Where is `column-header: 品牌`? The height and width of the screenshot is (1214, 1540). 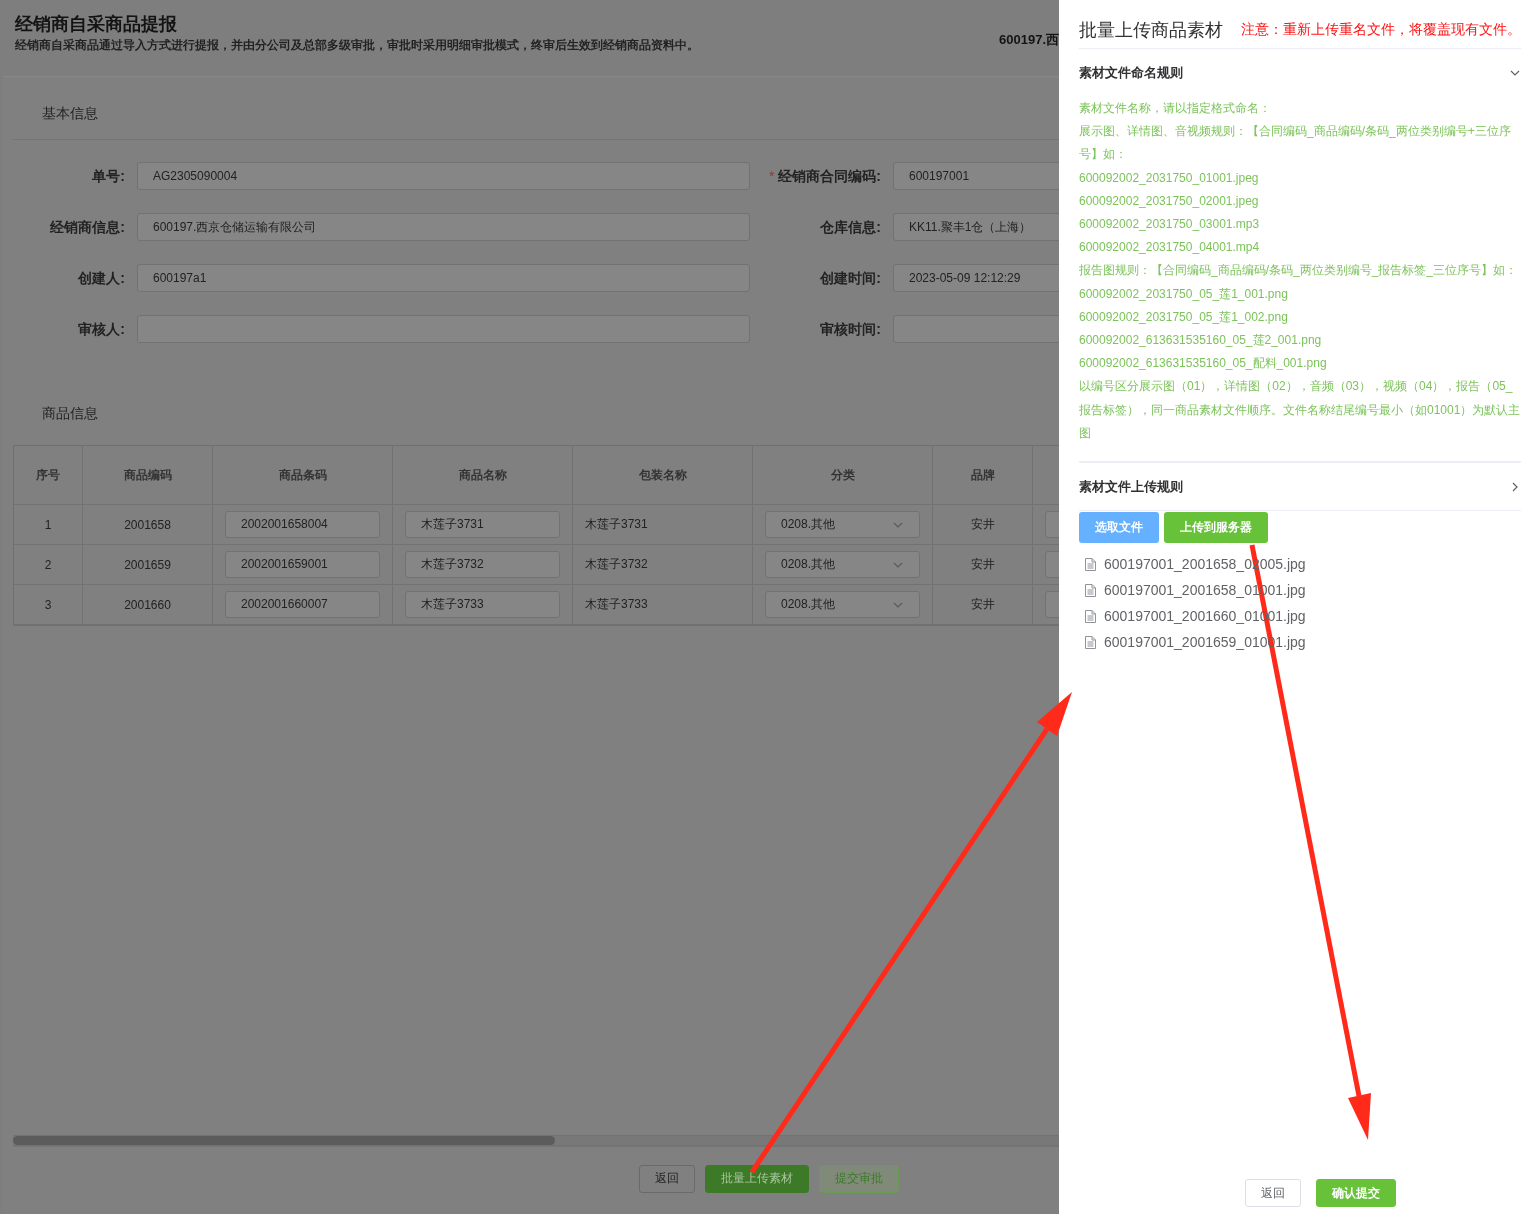 column-header: 品牌 is located at coordinates (983, 475).